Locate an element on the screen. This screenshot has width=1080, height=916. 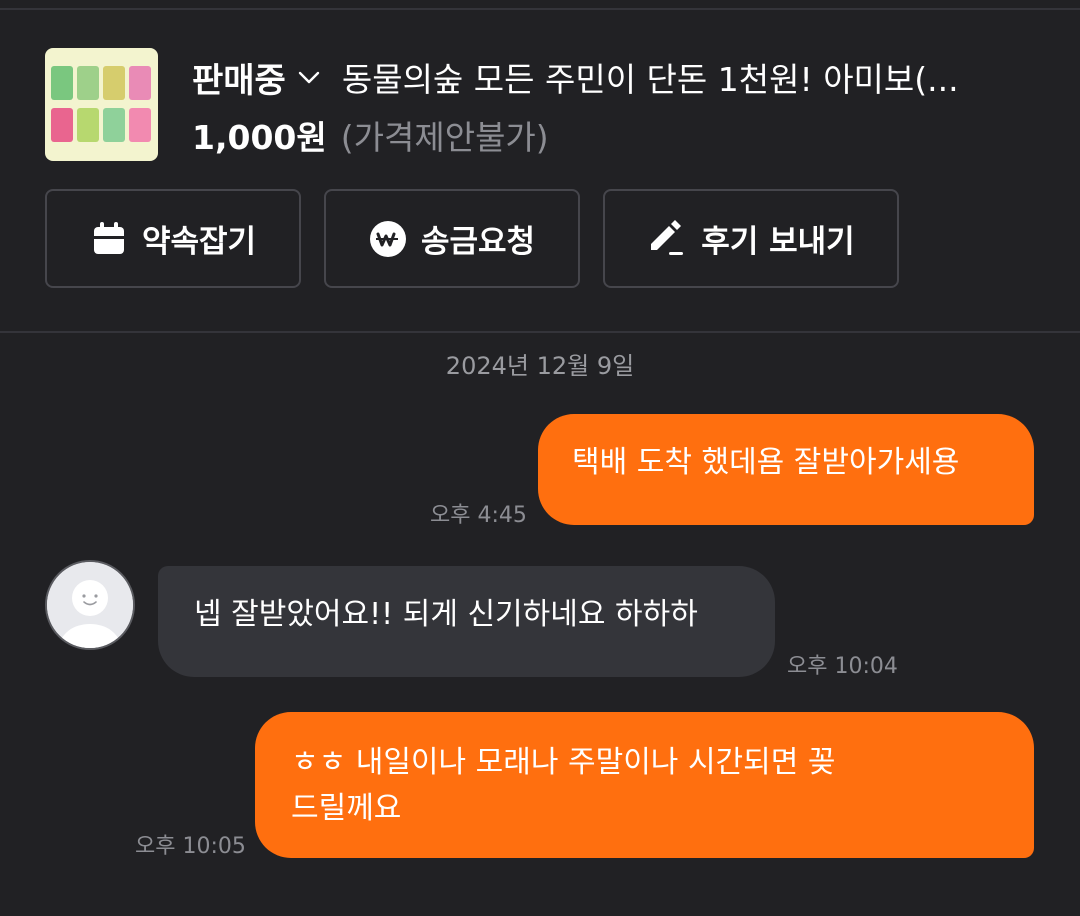
top-divider is located at coordinates (540, 9).